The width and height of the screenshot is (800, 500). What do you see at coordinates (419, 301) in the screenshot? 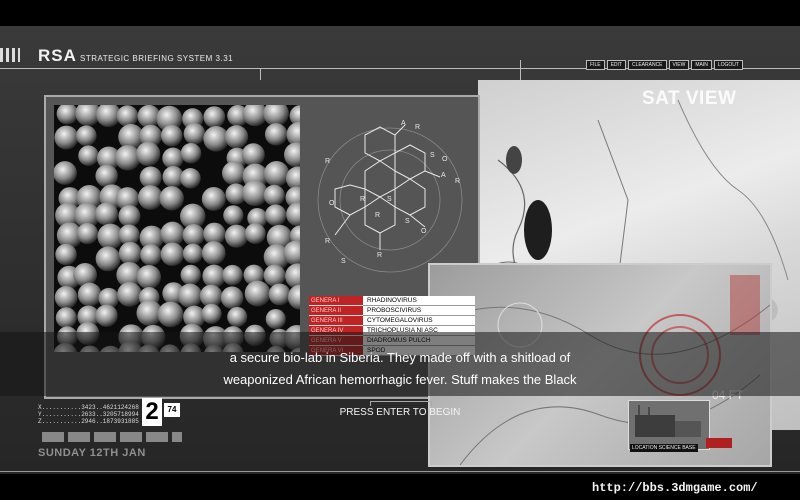
I see `genera-value: RHADINOVIRUS` at bounding box center [419, 301].